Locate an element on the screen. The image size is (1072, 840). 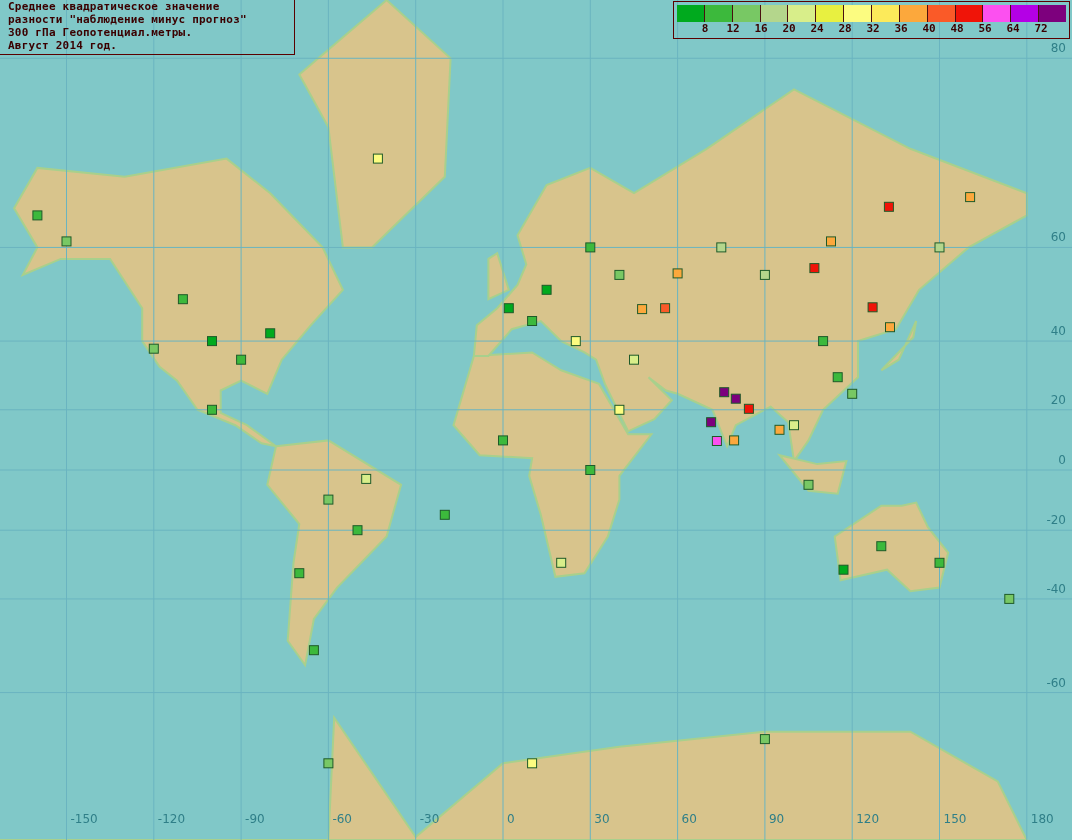
longitude-label: -60 is located at coordinates (342, 819).